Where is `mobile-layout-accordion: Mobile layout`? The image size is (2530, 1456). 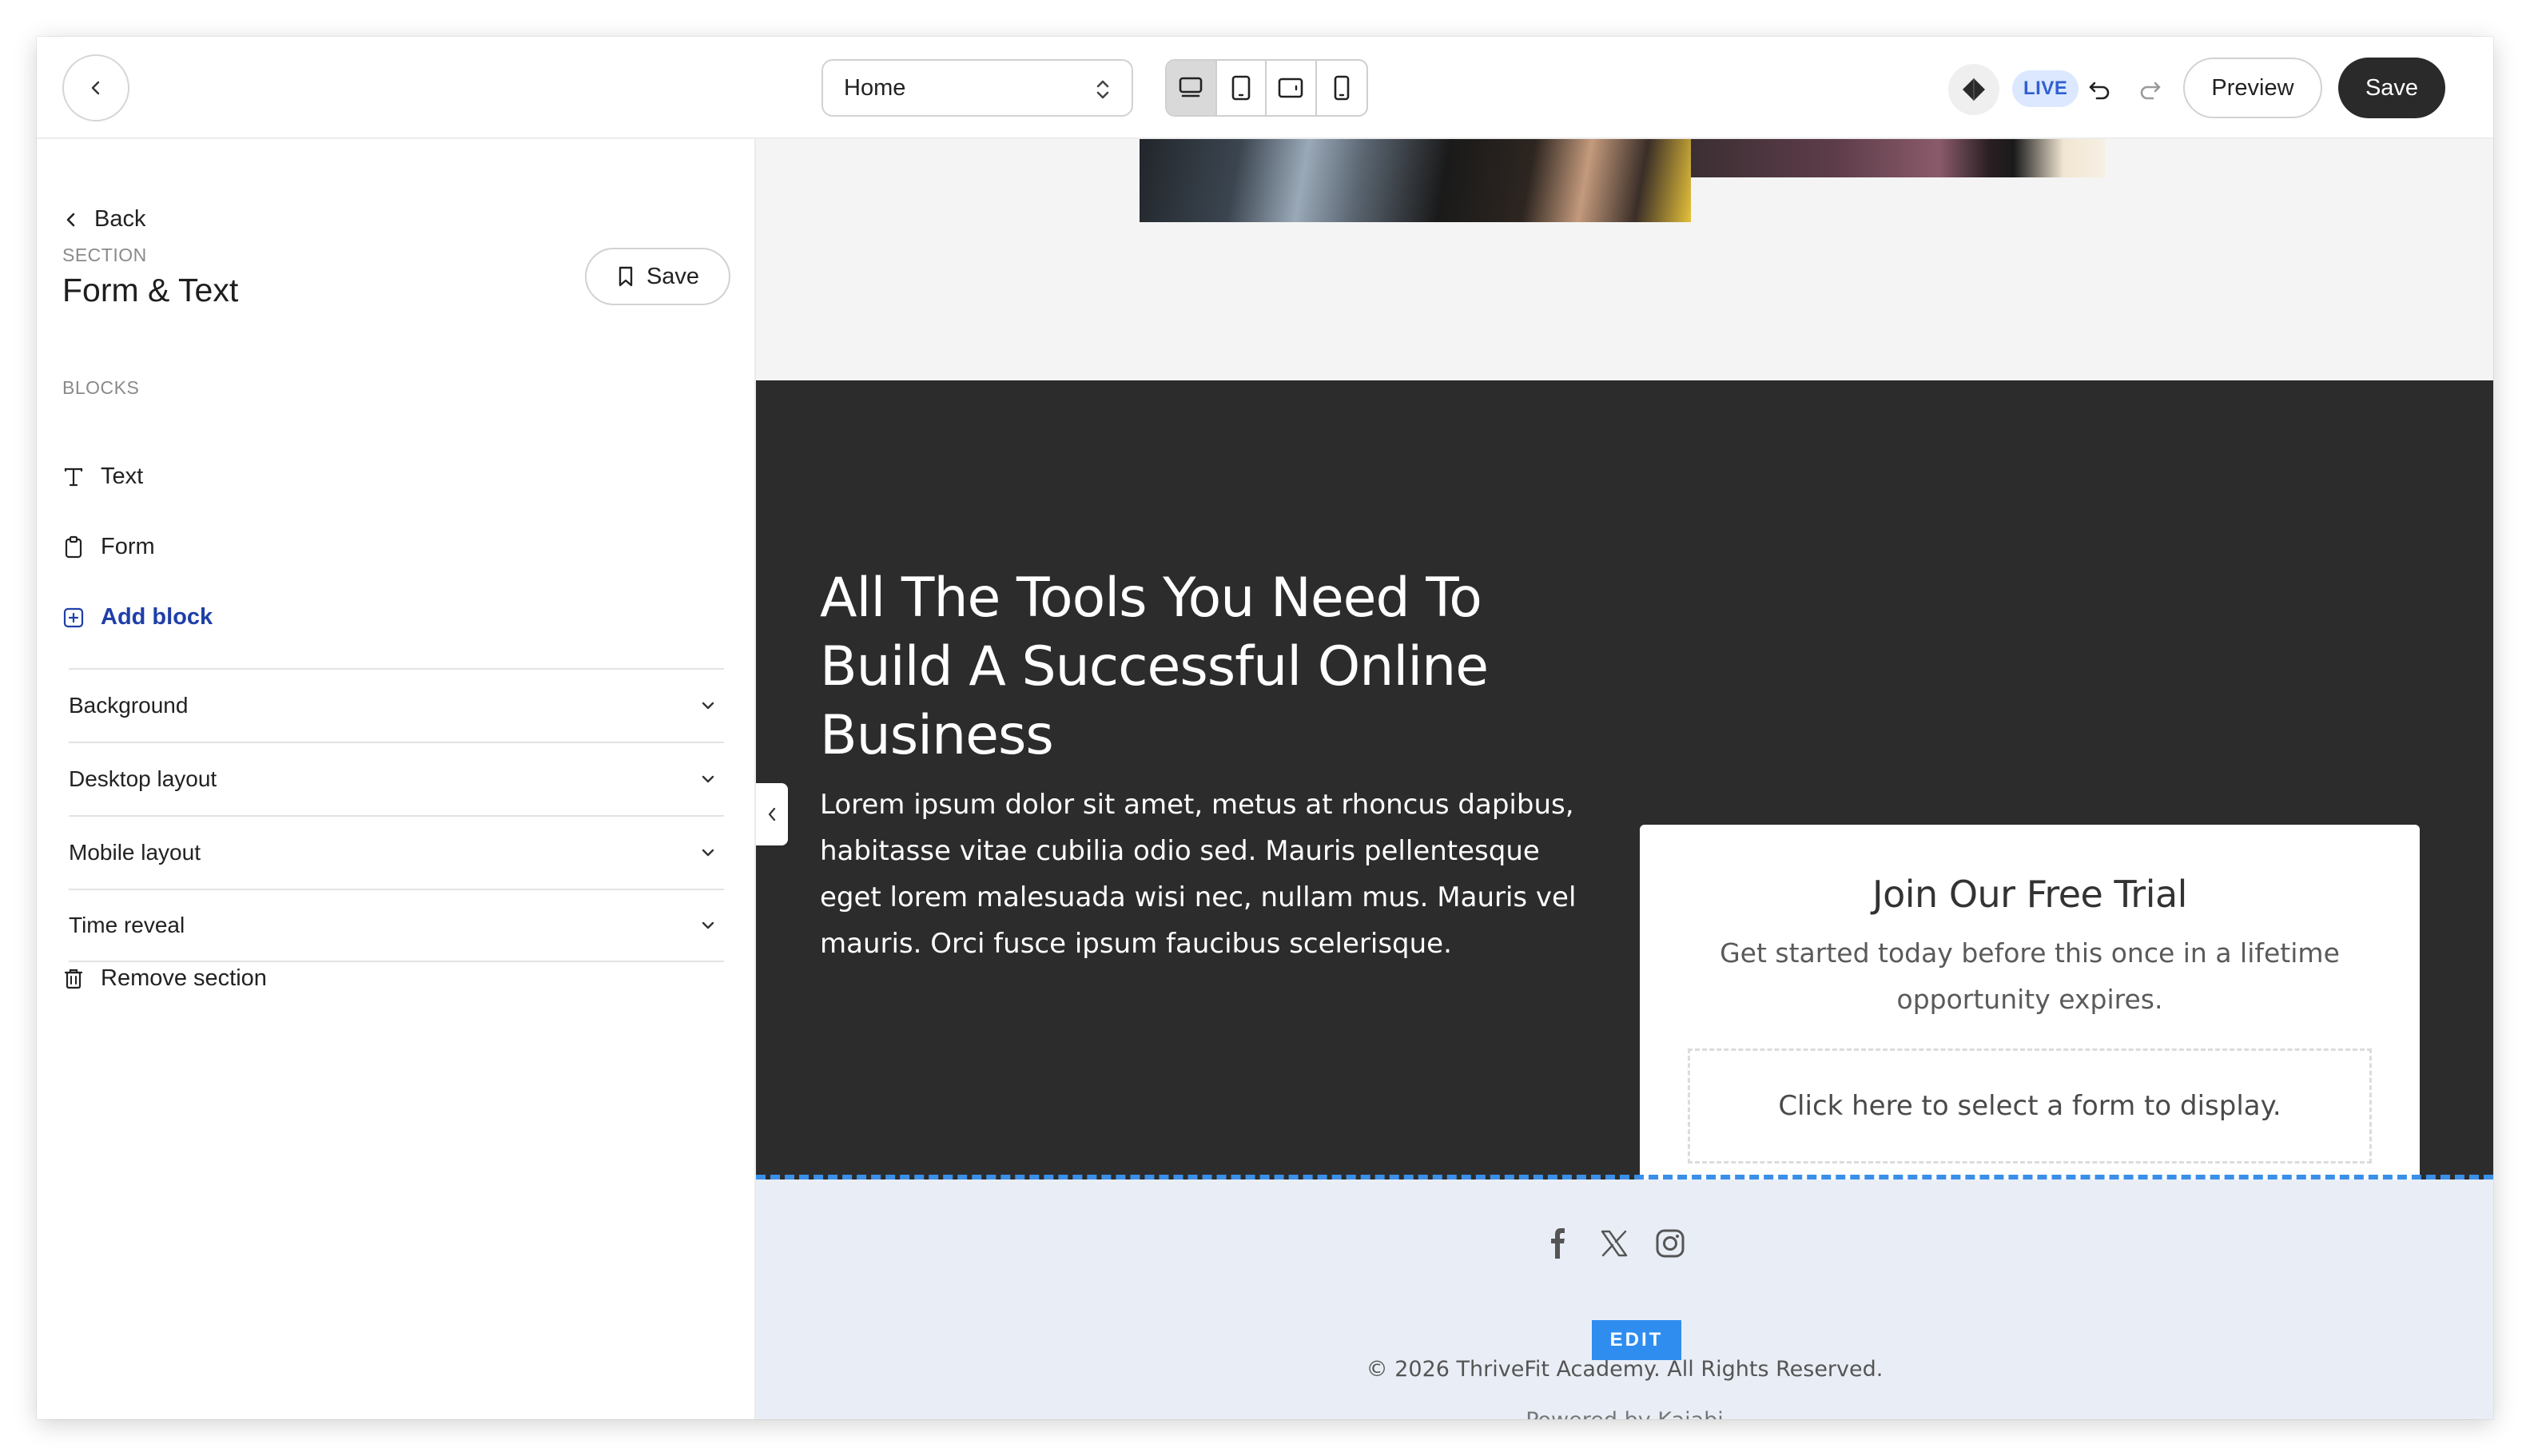 mobile-layout-accordion: Mobile layout is located at coordinates (397, 852).